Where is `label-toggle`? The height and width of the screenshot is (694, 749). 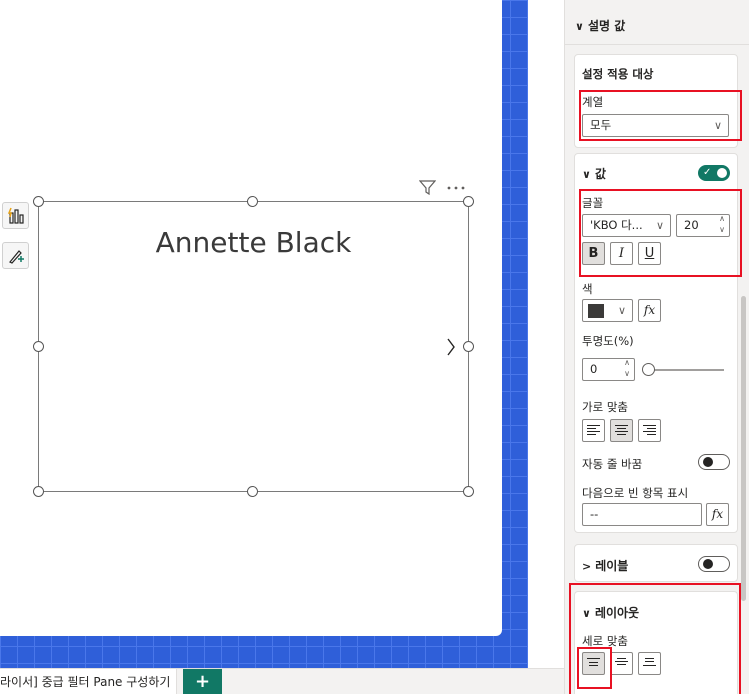
label-toggle is located at coordinates (714, 564).